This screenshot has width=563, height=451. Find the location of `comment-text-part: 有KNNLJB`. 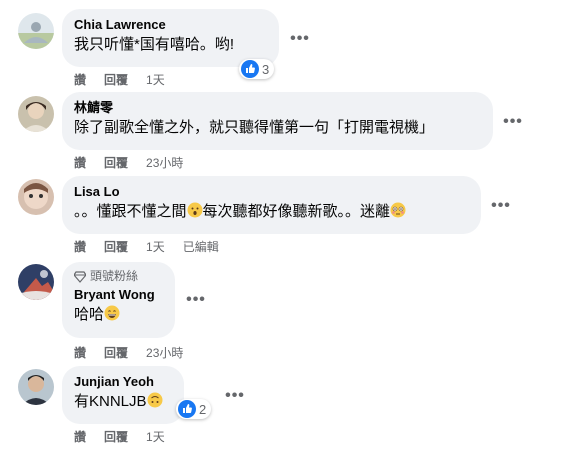

comment-text-part: 有KNNLJB is located at coordinates (110, 401).